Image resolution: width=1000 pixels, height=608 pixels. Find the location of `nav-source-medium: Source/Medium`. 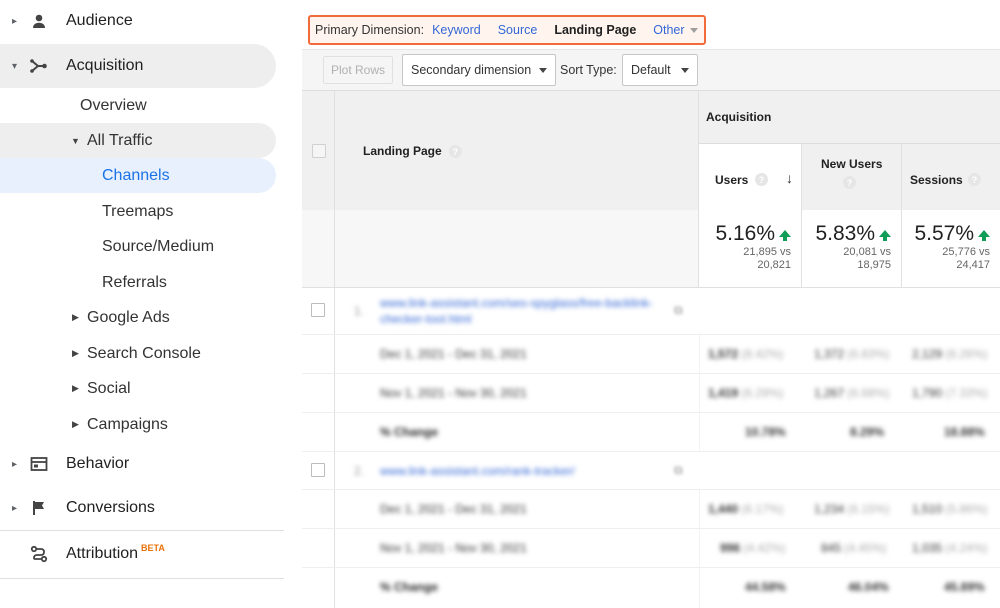

nav-source-medium: Source/Medium is located at coordinates (138, 246).